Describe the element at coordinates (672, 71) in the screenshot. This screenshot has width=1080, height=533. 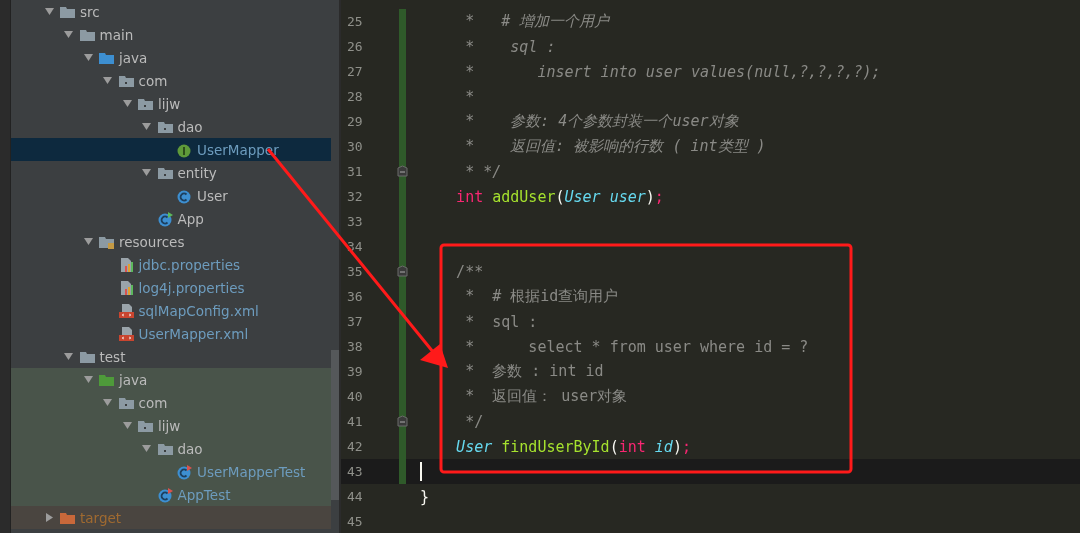
I see `code-line: * insert into user values(null,?,?,?,?);` at that location.